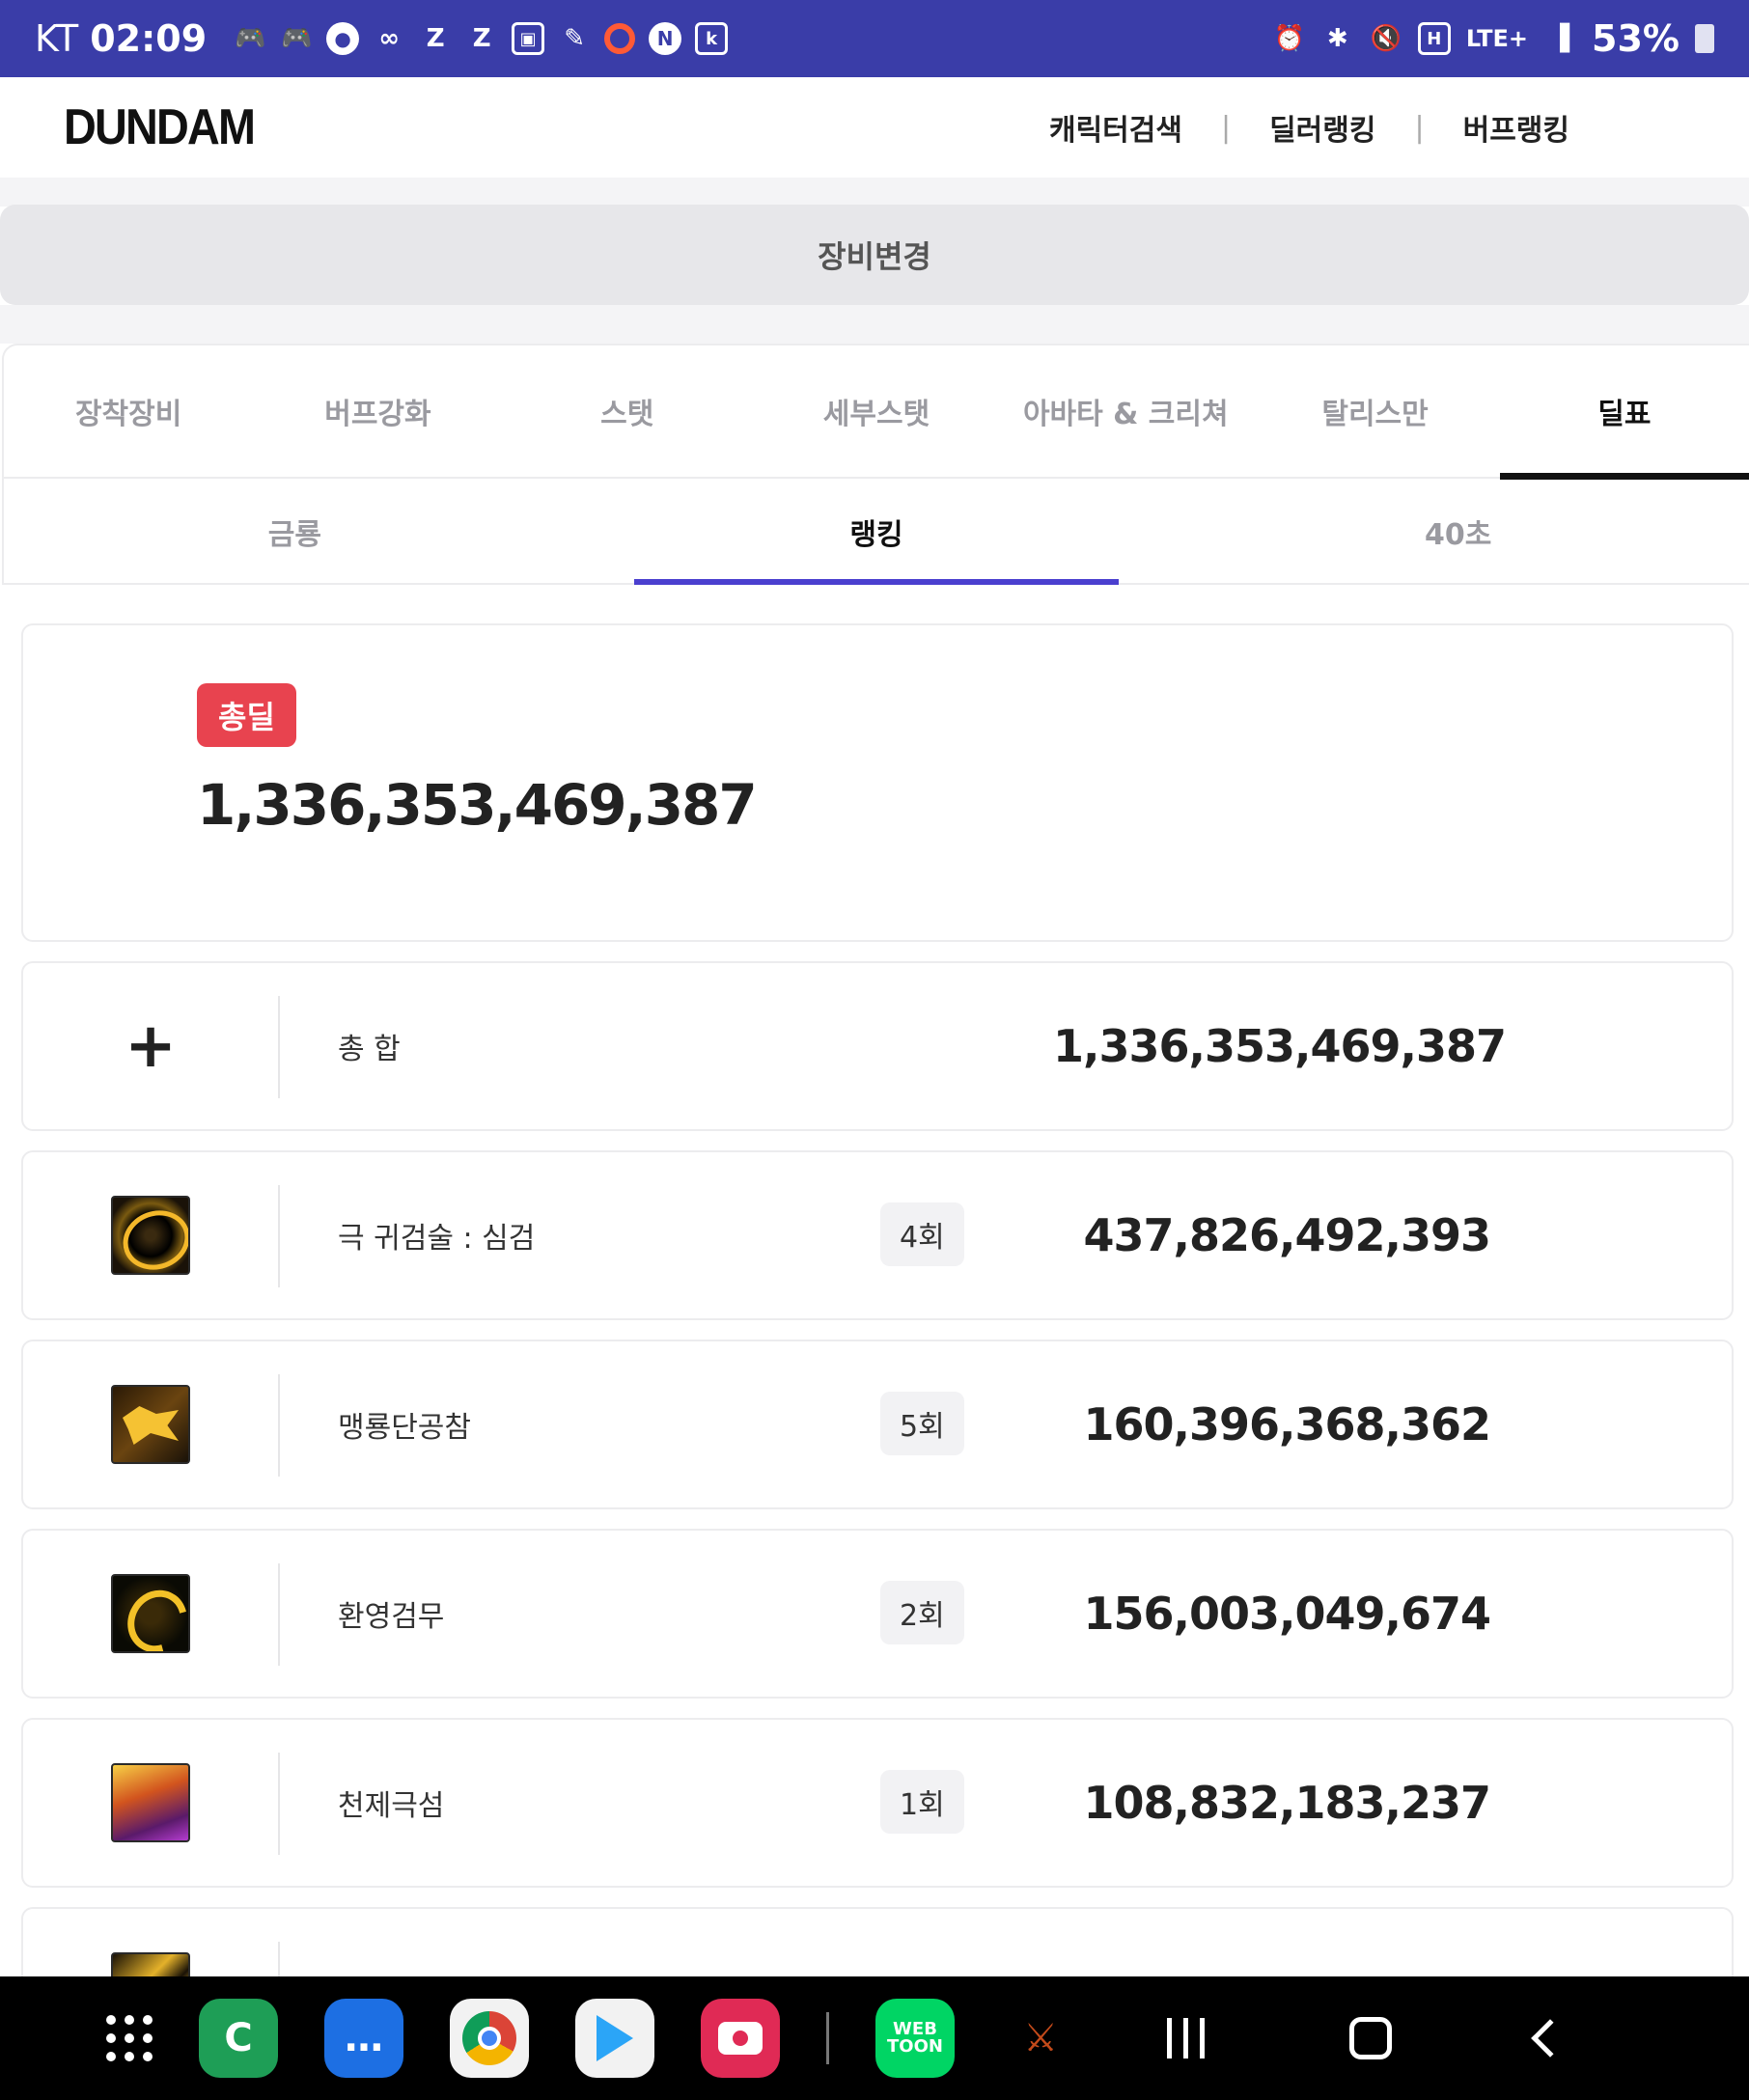  I want to click on nav-character-search: 캐릭터검색, so click(1115, 127).